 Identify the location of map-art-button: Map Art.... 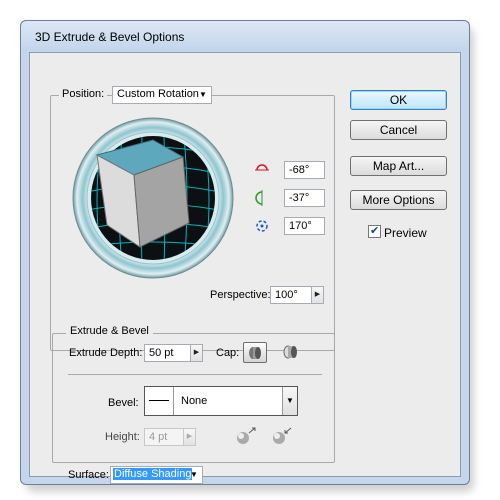
(398, 166).